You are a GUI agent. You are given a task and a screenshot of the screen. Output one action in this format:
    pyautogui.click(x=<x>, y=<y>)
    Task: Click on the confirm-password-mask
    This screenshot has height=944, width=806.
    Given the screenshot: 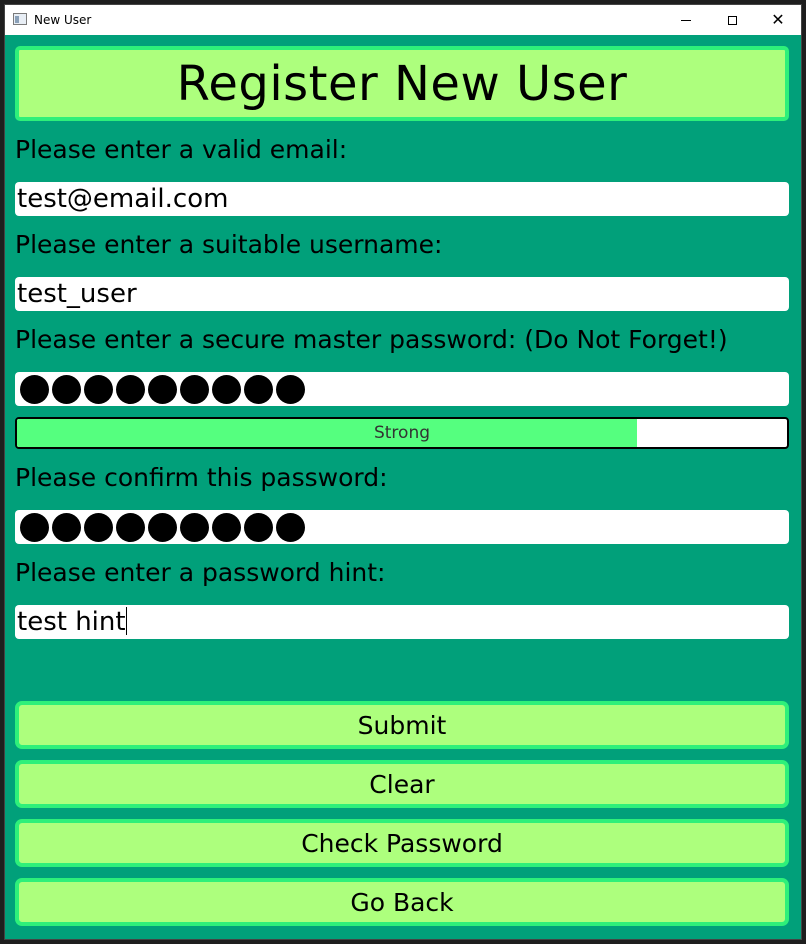 What is the action you would take?
    pyautogui.click(x=403, y=527)
    